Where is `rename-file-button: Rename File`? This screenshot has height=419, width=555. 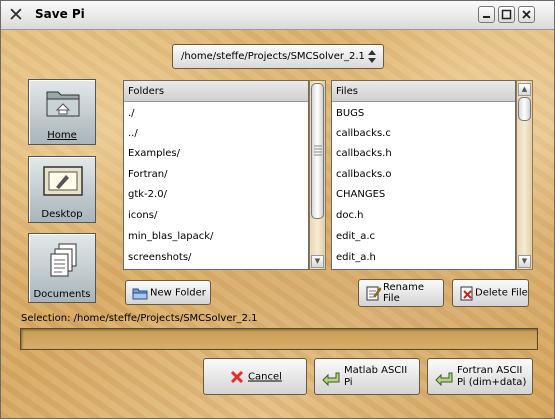 rename-file-button: Rename File is located at coordinates (401, 293).